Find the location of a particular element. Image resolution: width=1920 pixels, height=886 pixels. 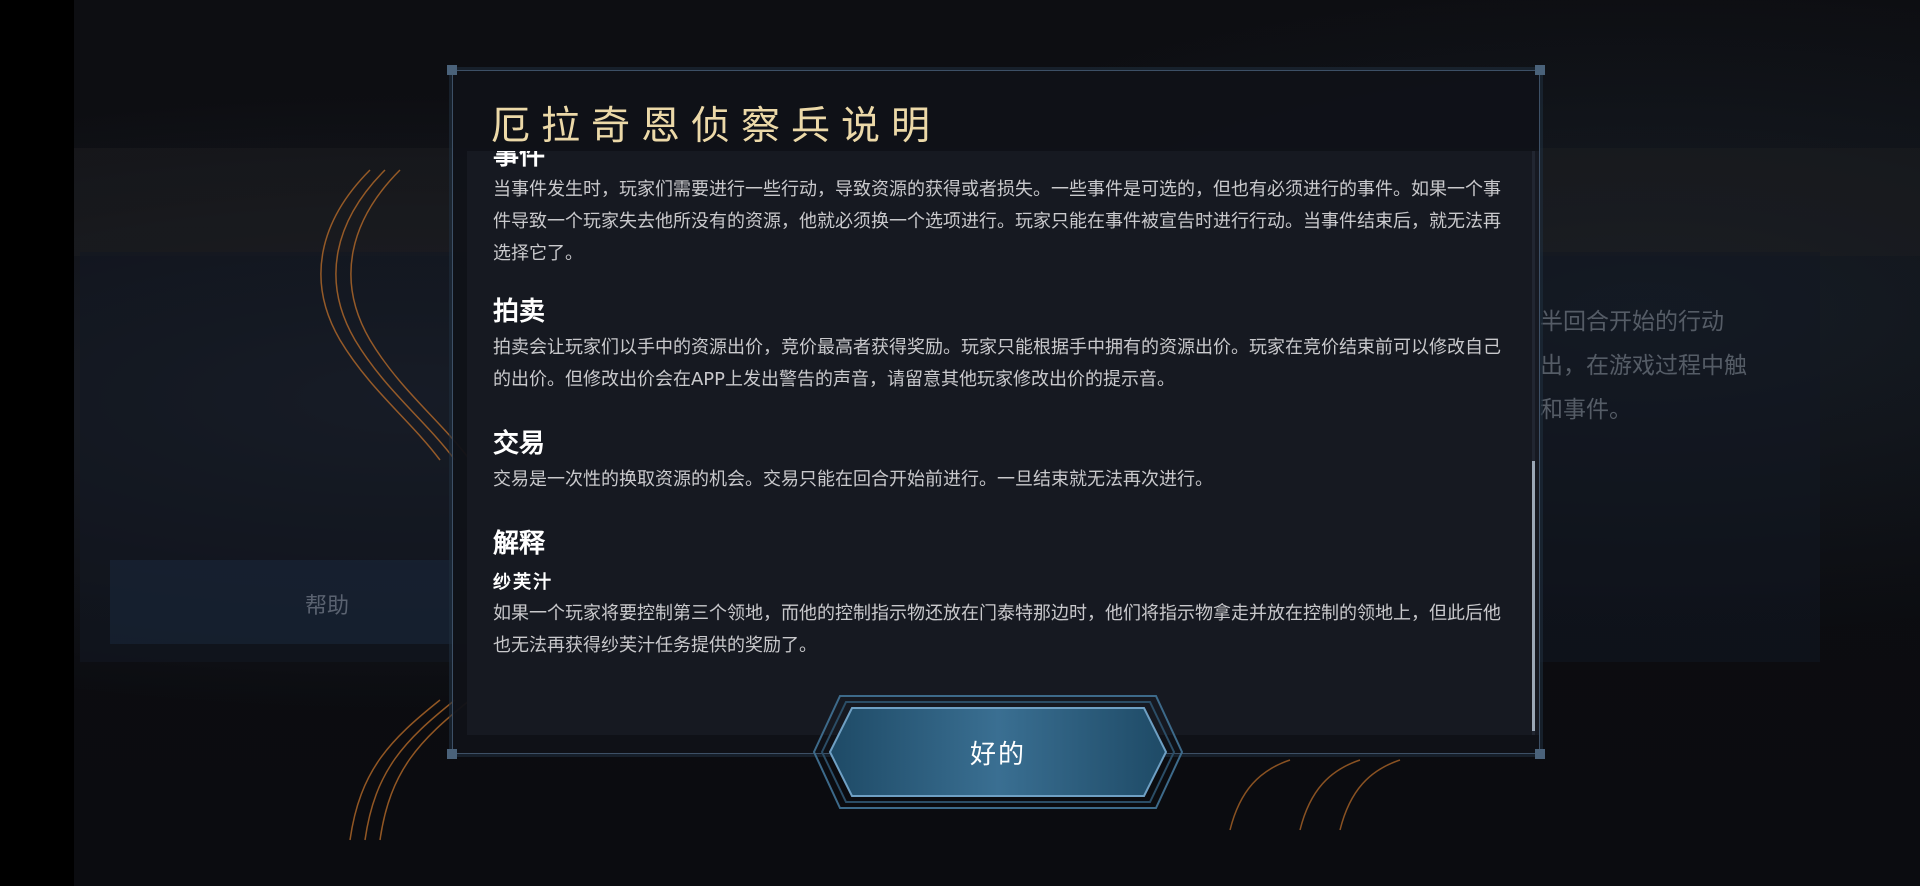

background-text-line: 半回合开始的行动 is located at coordinates (1632, 322).